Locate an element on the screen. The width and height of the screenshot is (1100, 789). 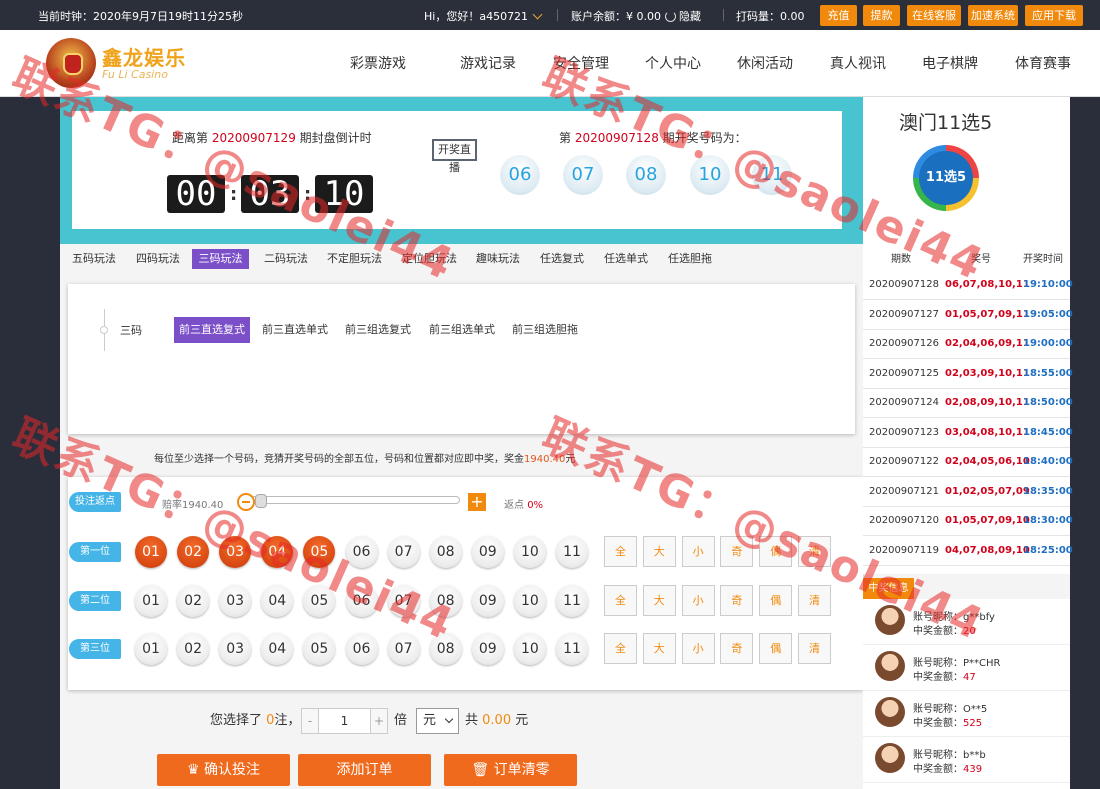
support-button: 在线客服 is located at coordinates (934, 15).